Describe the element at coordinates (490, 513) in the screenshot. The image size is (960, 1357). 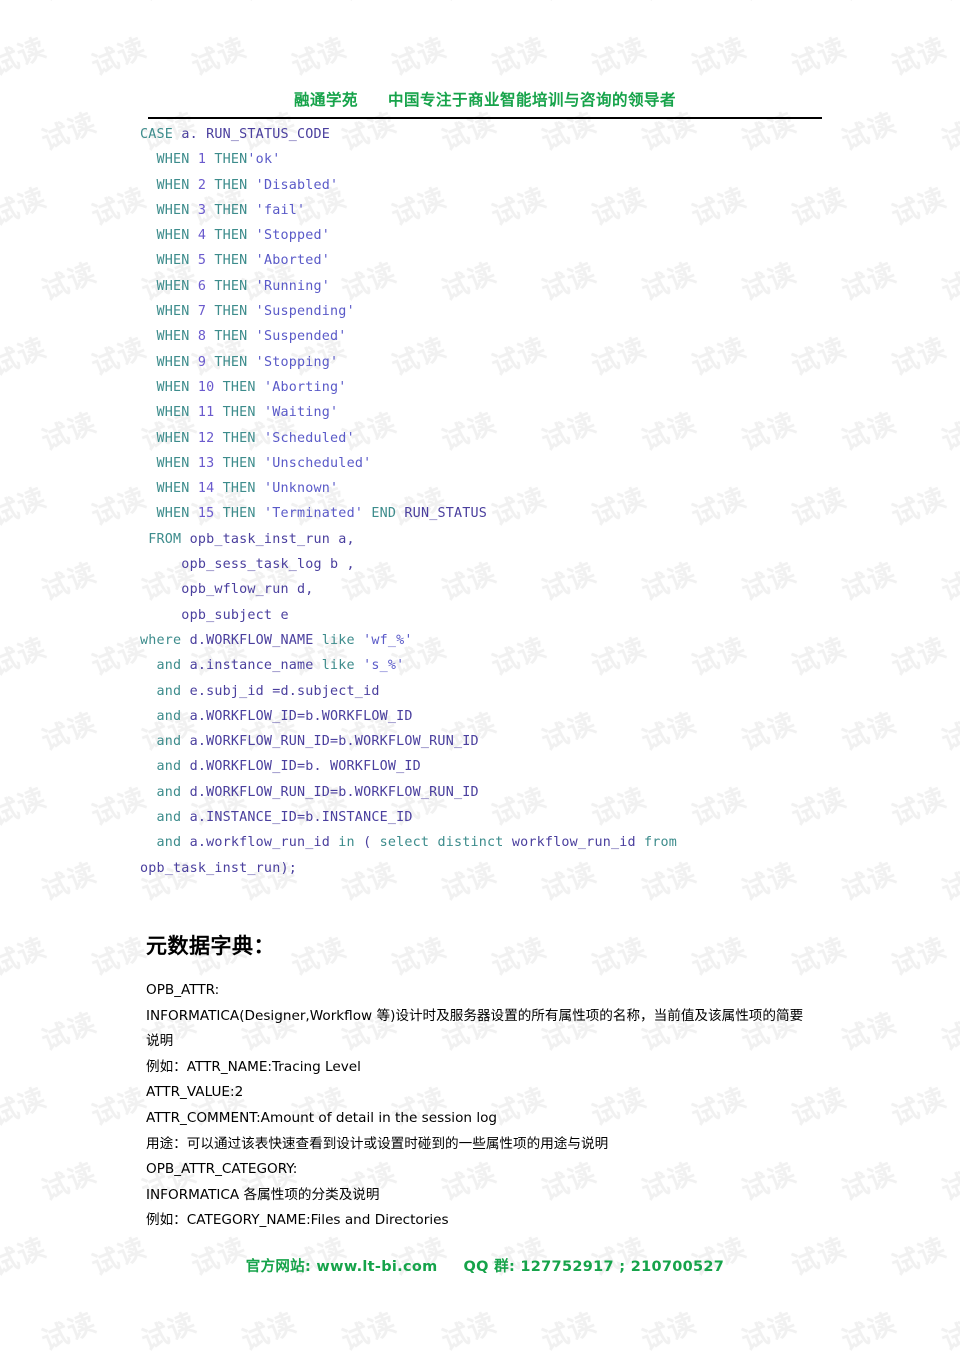
I see `code-line: WHEN 15 THEN 'Terminated' END RUN_STATUS` at that location.